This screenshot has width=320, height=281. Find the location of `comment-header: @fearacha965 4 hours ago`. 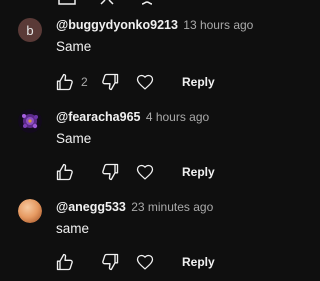

comment-header: @fearacha965 4 hours ago is located at coordinates (132, 117).